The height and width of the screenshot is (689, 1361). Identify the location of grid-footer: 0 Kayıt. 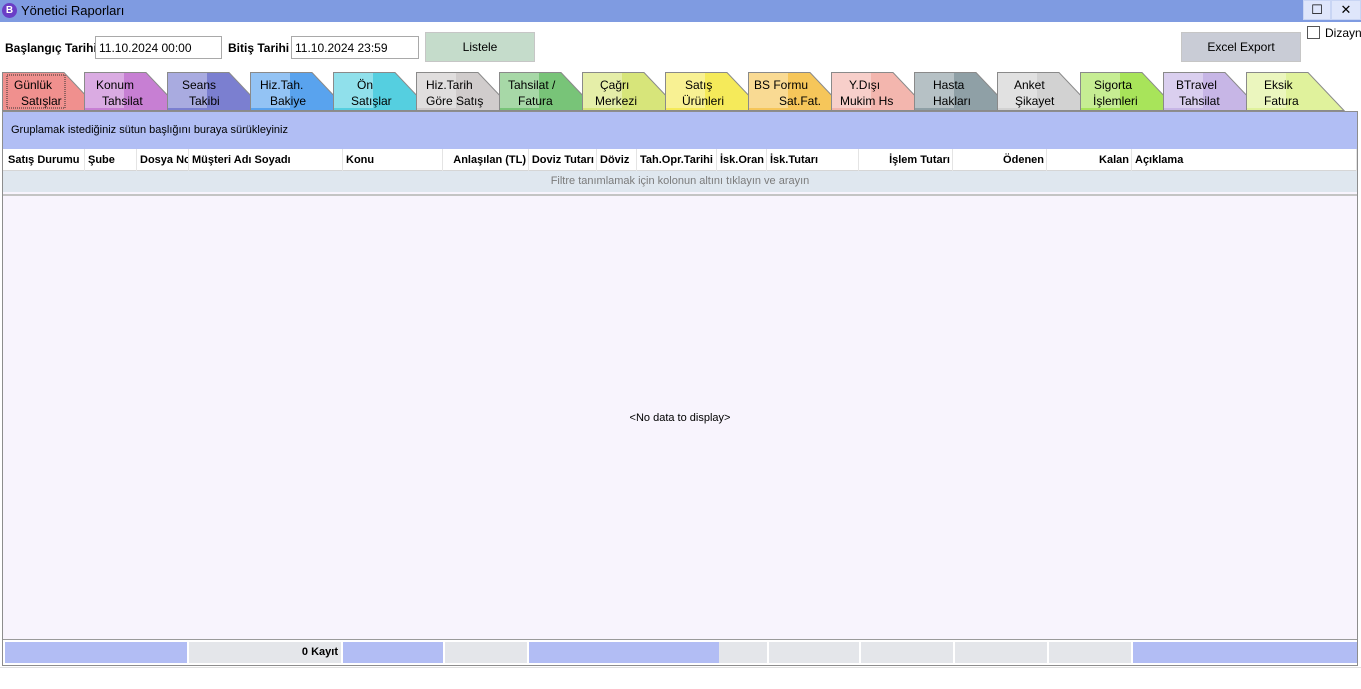
(680, 652).